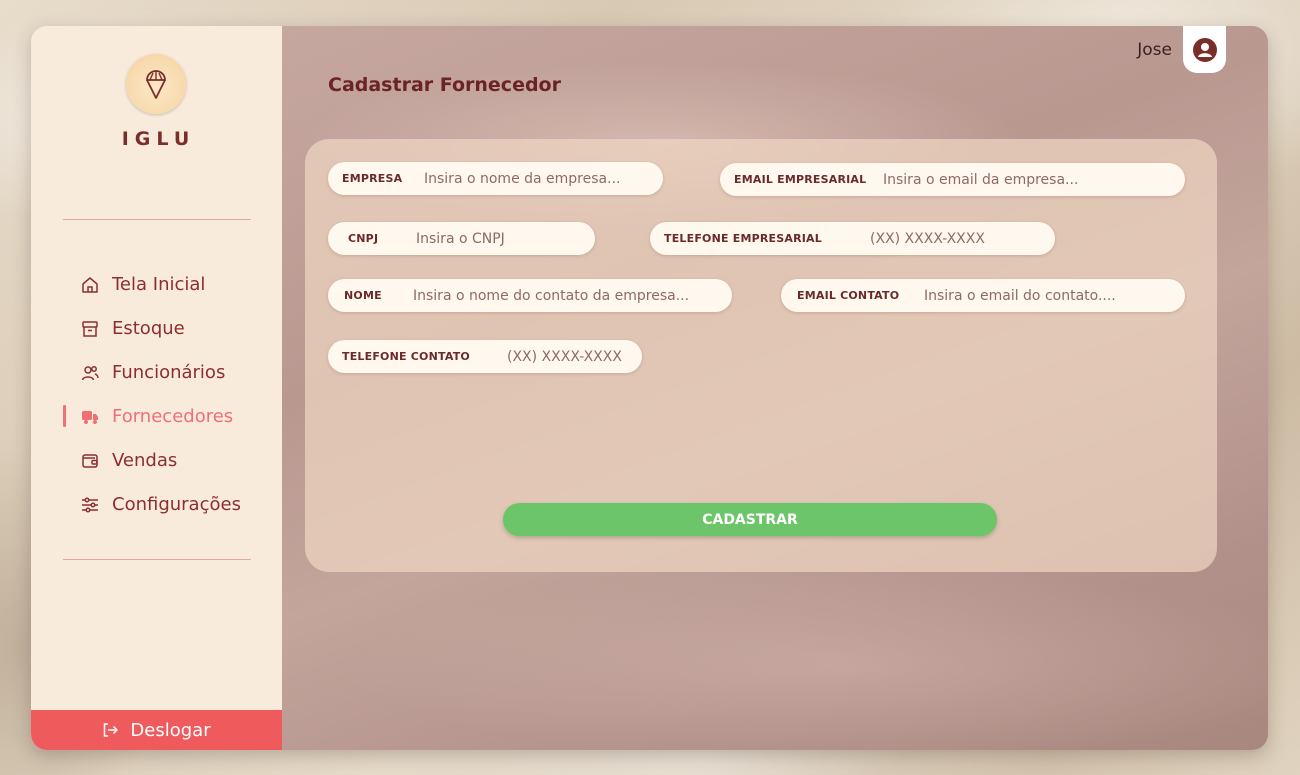  I want to click on user-icon, so click(1204, 49).